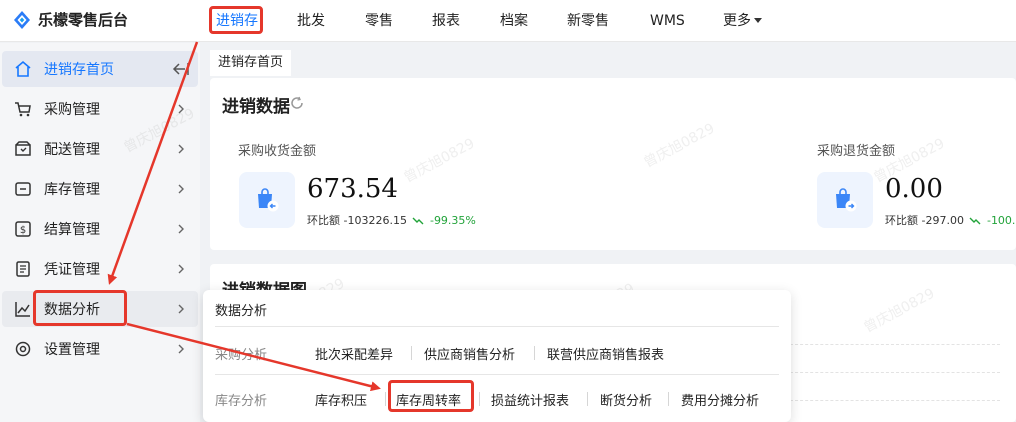 The image size is (1016, 422). What do you see at coordinates (23, 148) in the screenshot?
I see `delivery-icon` at bounding box center [23, 148].